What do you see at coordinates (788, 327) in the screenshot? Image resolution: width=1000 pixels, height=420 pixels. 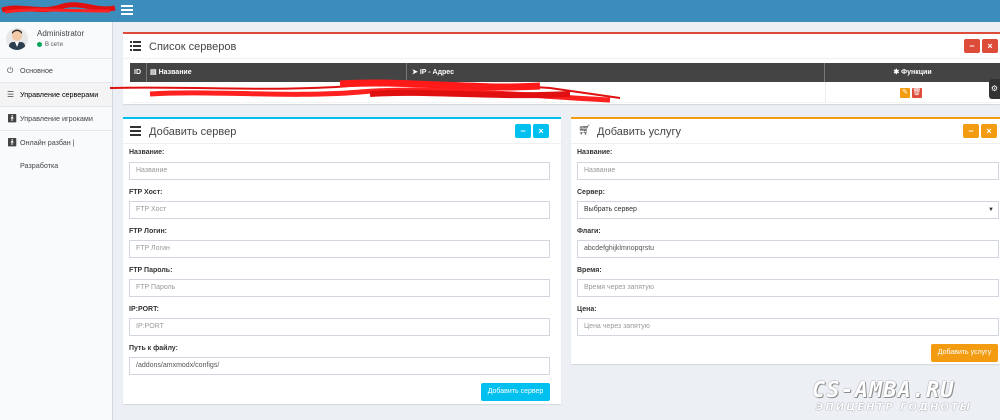 I see `price-input: Цена через запятую` at bounding box center [788, 327].